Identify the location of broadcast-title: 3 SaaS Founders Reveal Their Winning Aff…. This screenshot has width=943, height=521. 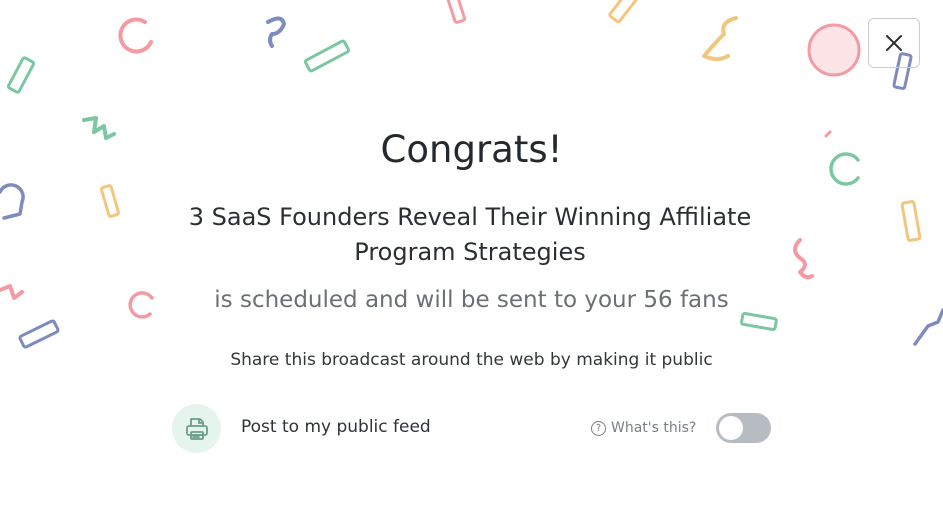
(470, 234).